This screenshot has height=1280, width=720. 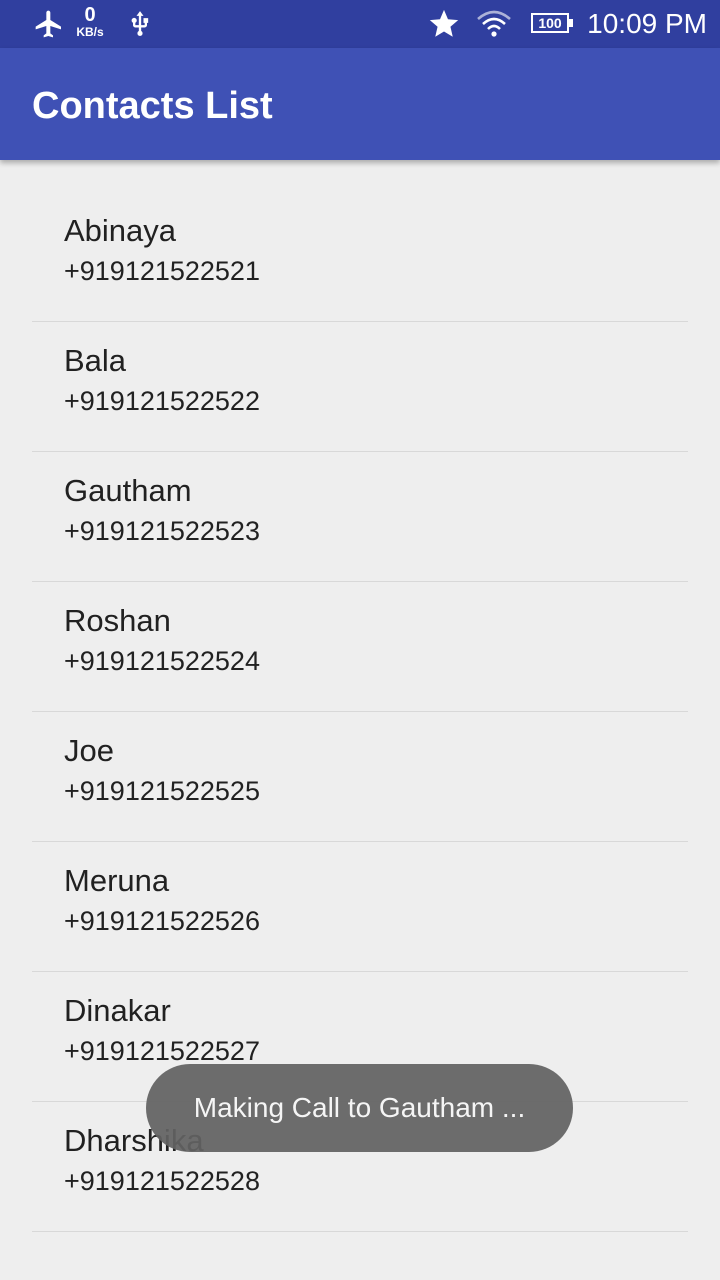 What do you see at coordinates (360, 517) in the screenshot?
I see `contact-item: Gautham +919121522523` at bounding box center [360, 517].